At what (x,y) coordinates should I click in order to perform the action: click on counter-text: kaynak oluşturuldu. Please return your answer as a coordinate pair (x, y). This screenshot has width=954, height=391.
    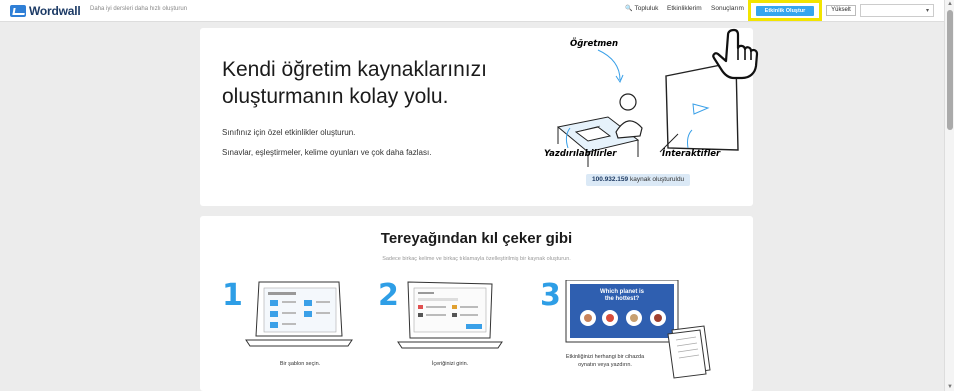
    Looking at the image, I should click on (657, 179).